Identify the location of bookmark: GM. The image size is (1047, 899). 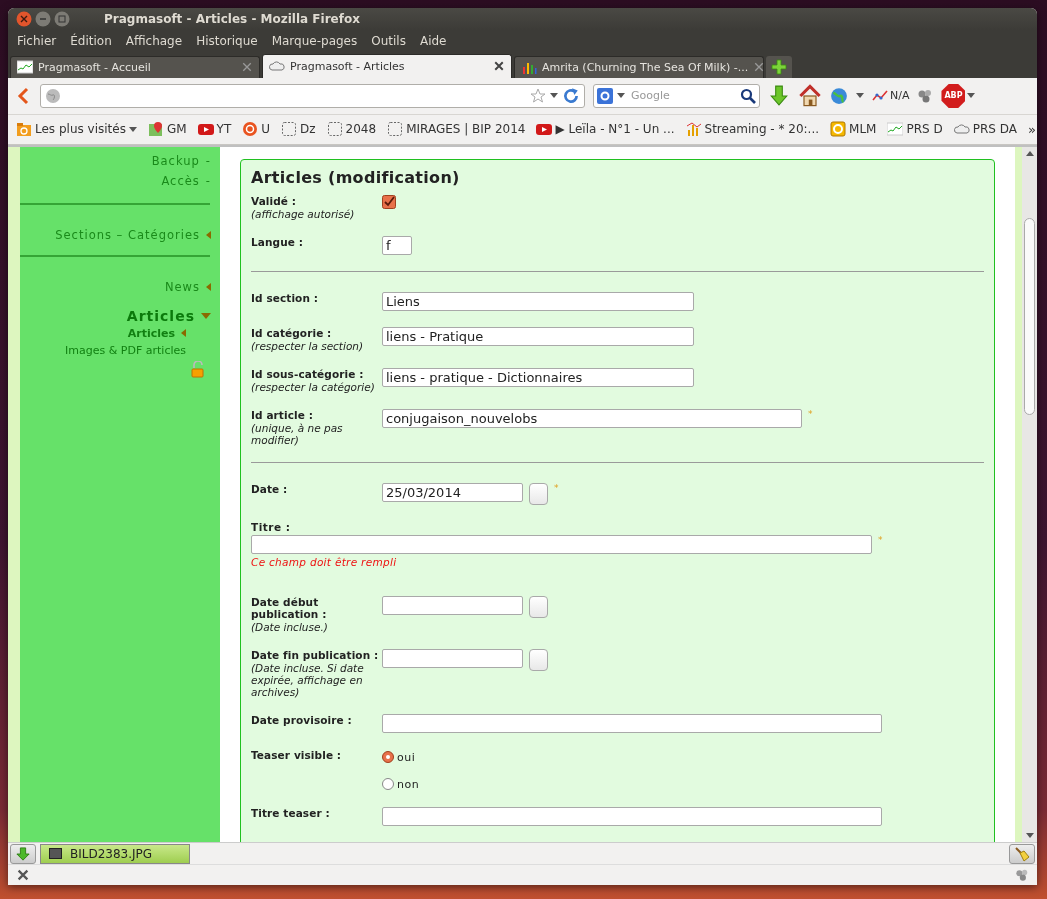
(176, 129).